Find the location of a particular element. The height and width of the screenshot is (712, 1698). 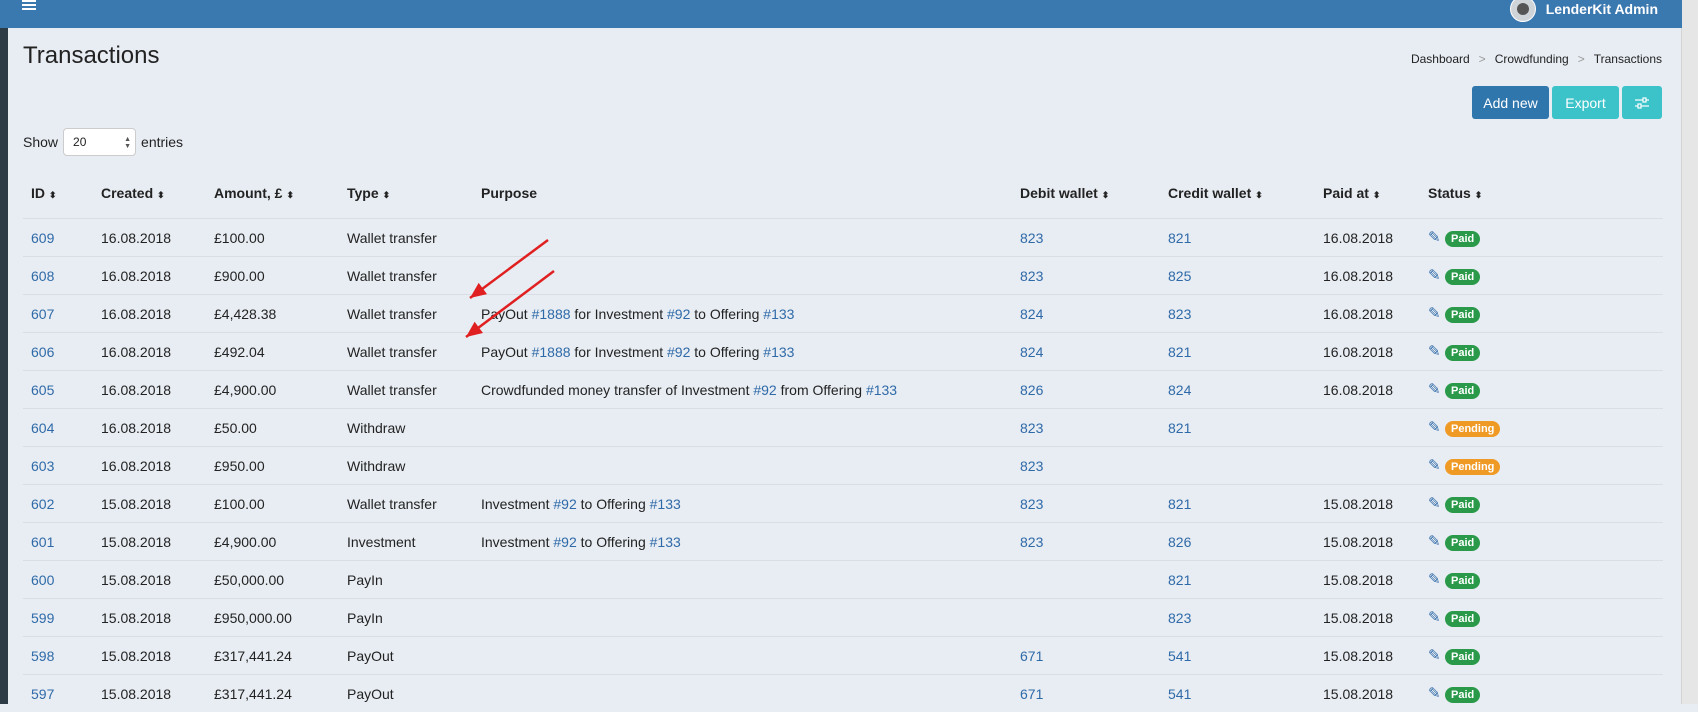

cell-debit-wallet: 823 is located at coordinates (1086, 238).